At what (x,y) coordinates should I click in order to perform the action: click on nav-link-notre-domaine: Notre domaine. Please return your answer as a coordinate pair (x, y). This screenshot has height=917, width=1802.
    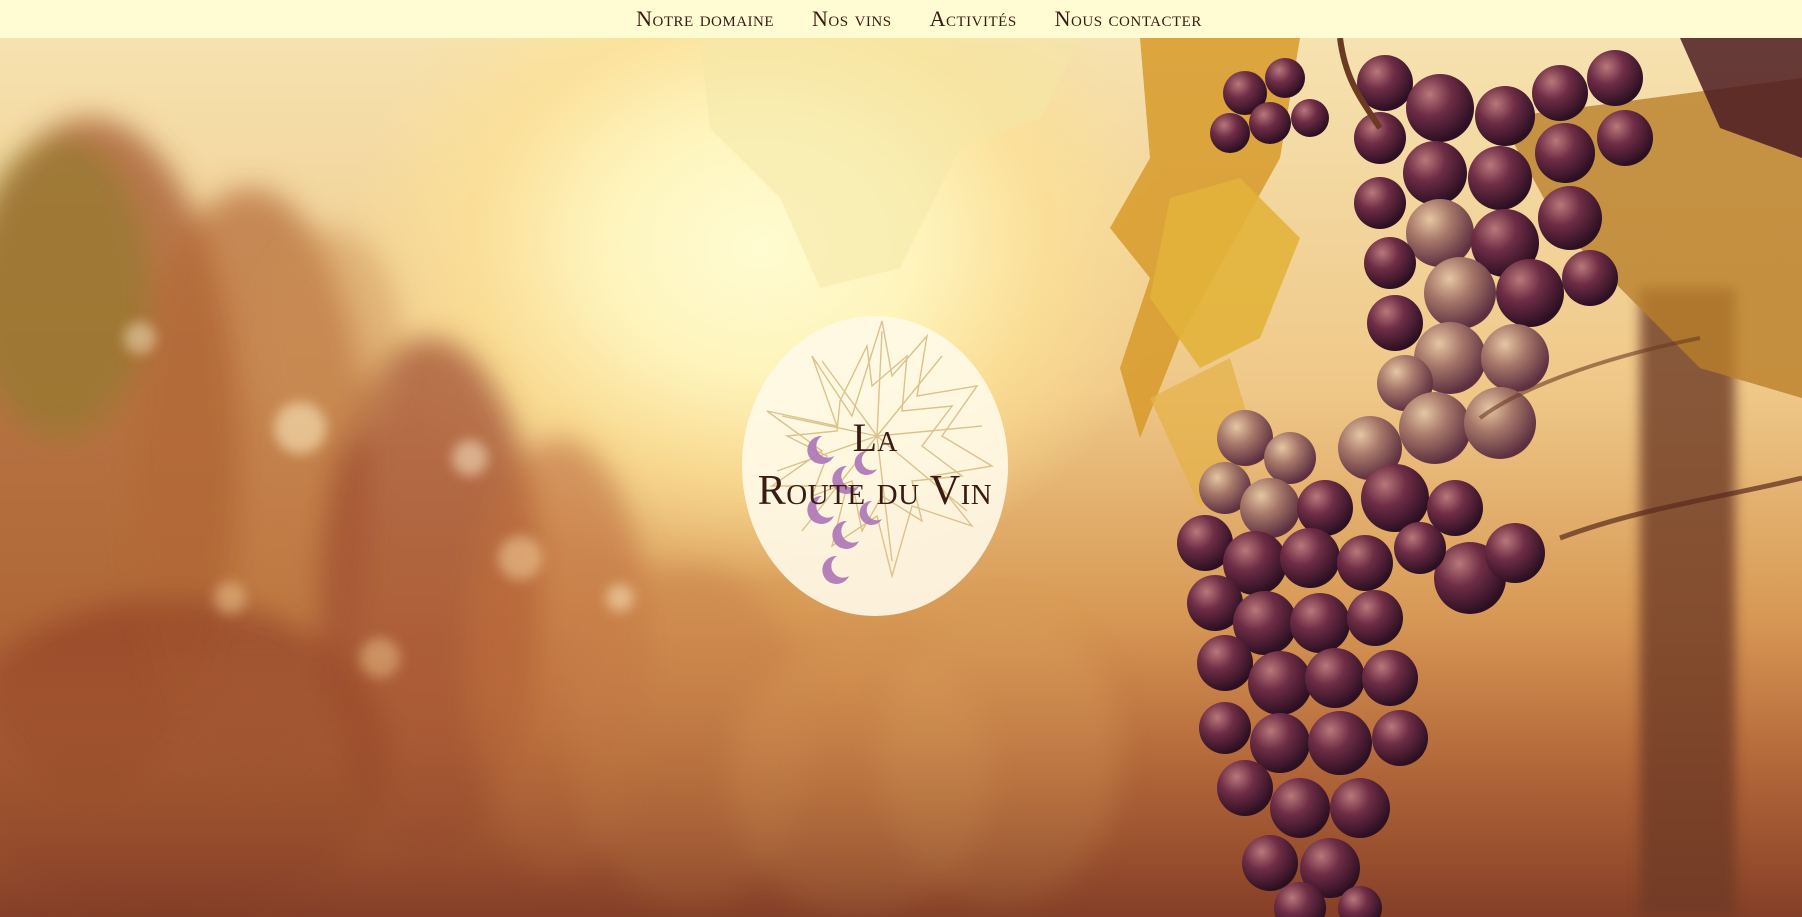
    Looking at the image, I should click on (705, 19).